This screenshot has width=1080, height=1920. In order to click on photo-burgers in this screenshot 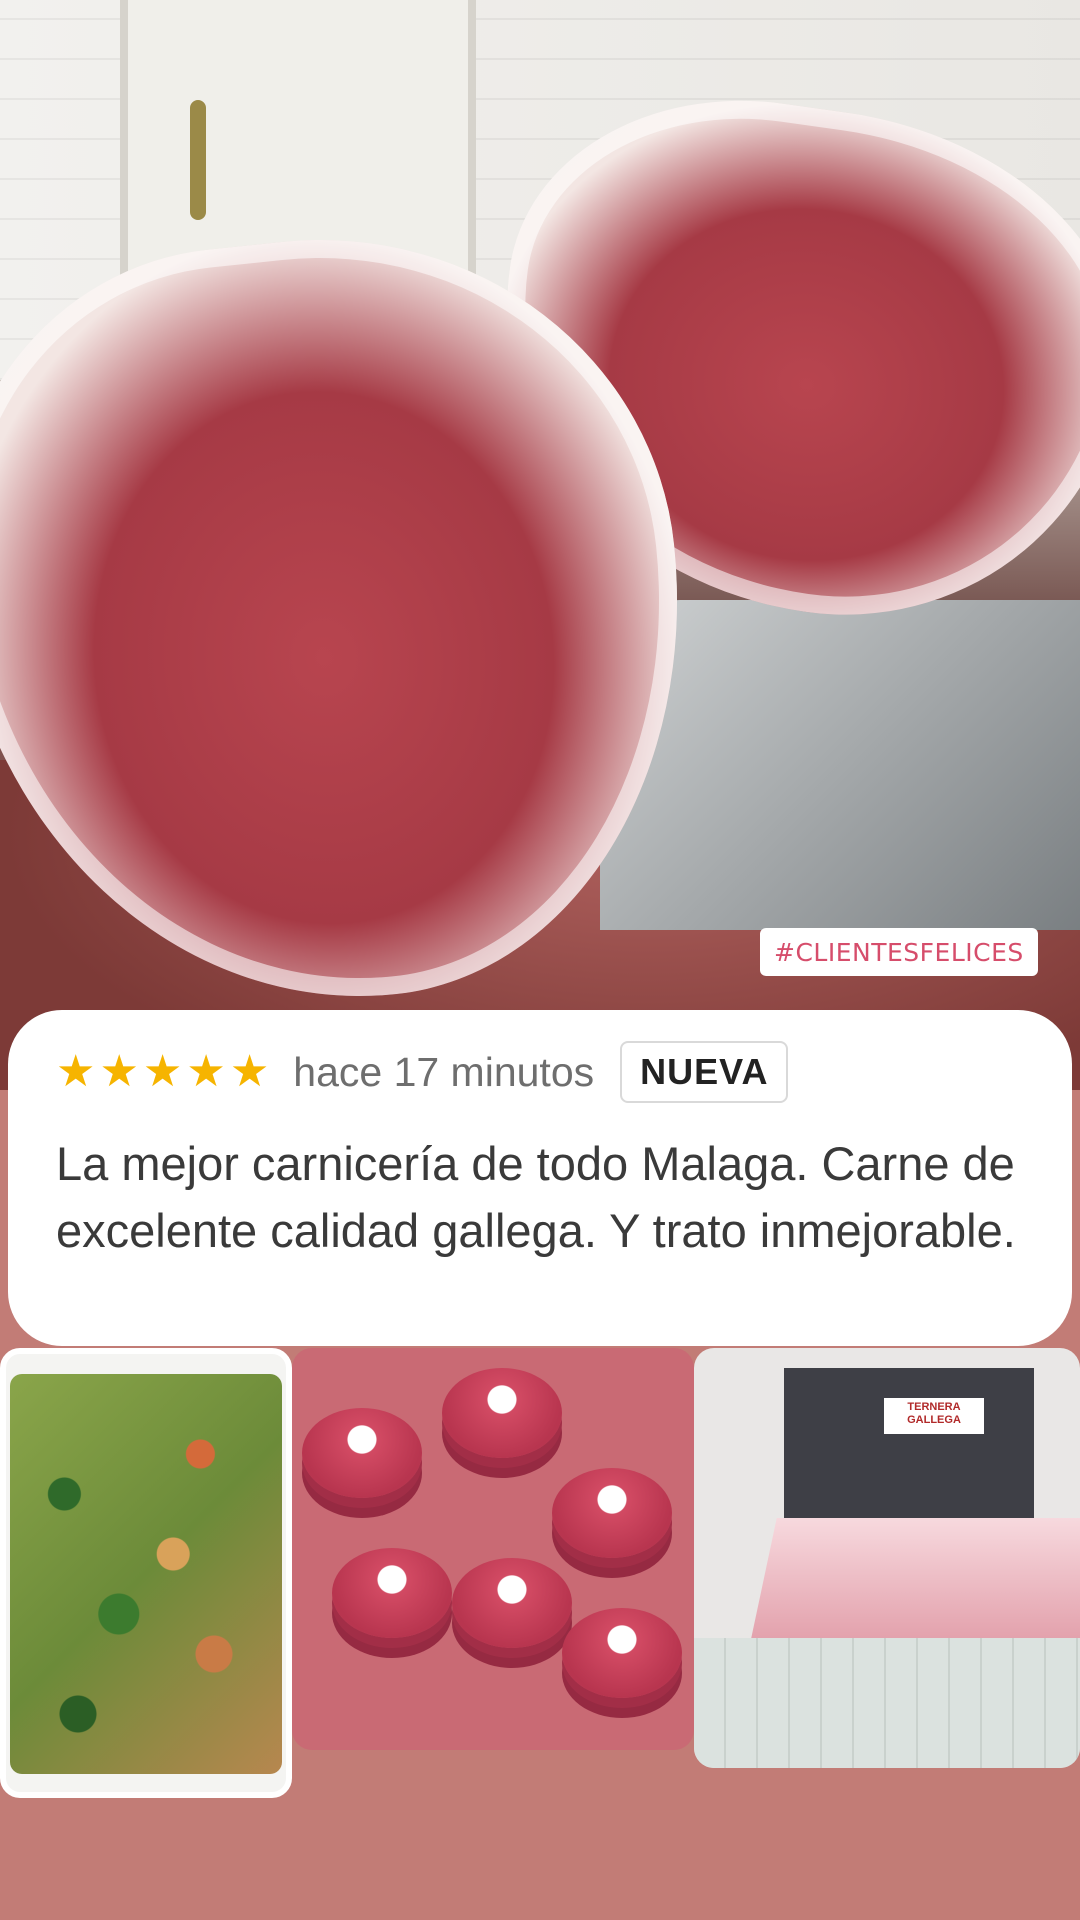, I will do `click(493, 1549)`.